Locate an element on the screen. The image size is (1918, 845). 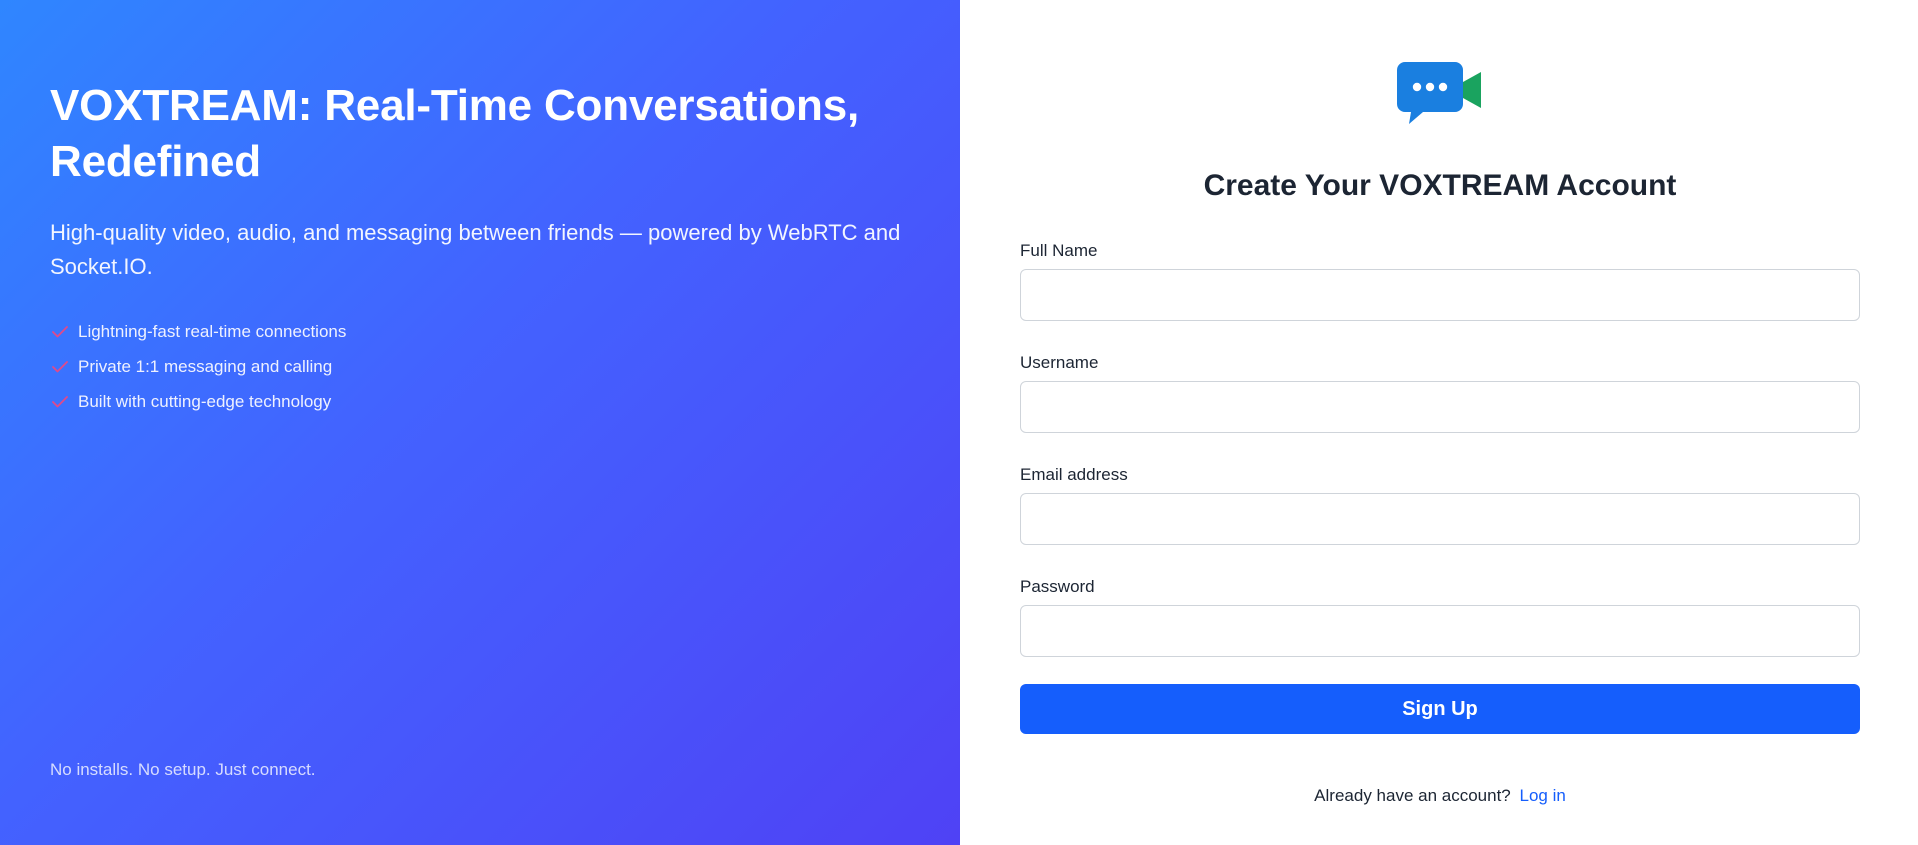
sign-up-button: Sign Up is located at coordinates (1440, 709).